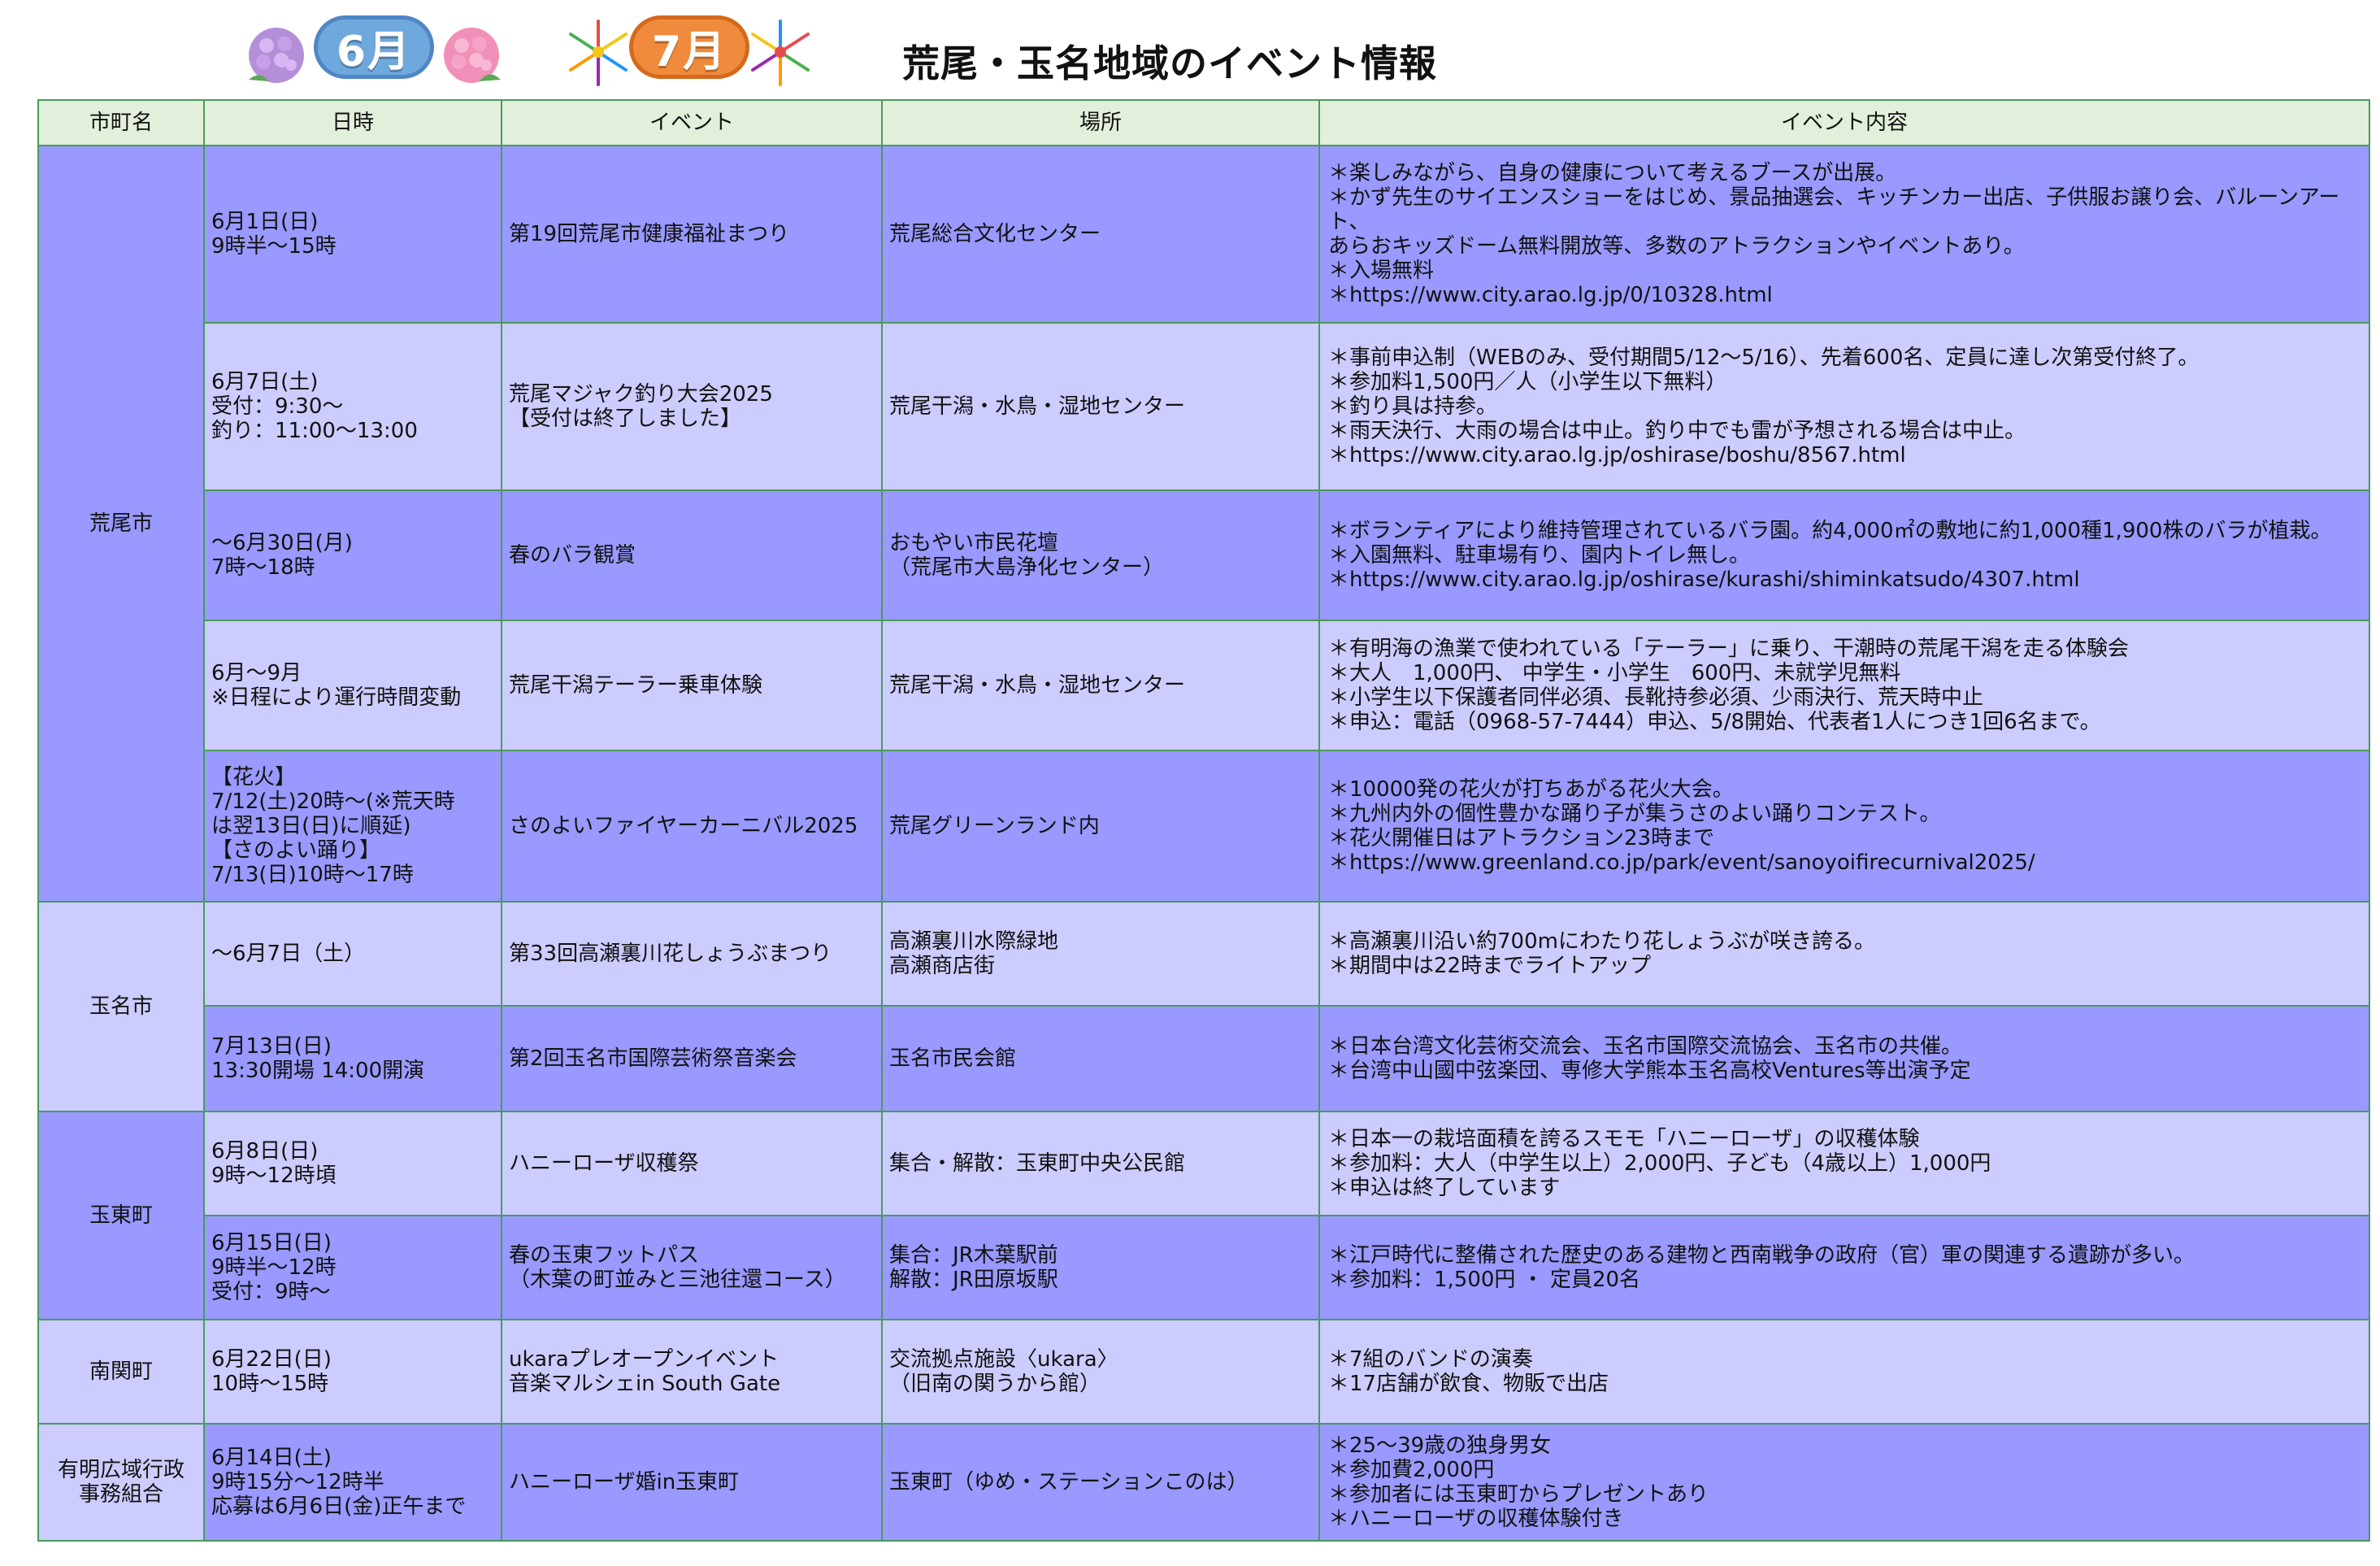  Describe the element at coordinates (352, 1482) in the screenshot. I see `date-cell: 6月14日(土) 9時15分～12時半 応募は6月6日(金)正午まで` at that location.